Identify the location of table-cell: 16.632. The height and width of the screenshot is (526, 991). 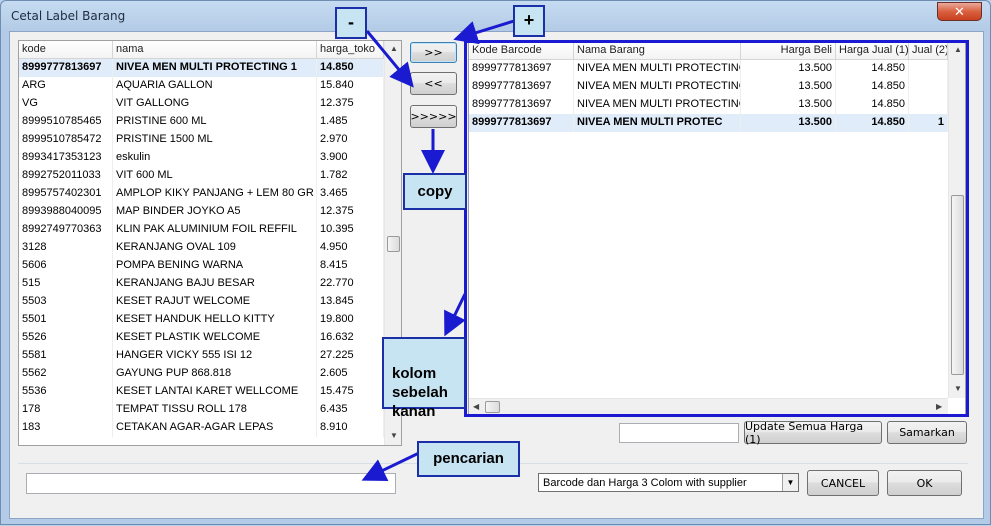
(350, 338).